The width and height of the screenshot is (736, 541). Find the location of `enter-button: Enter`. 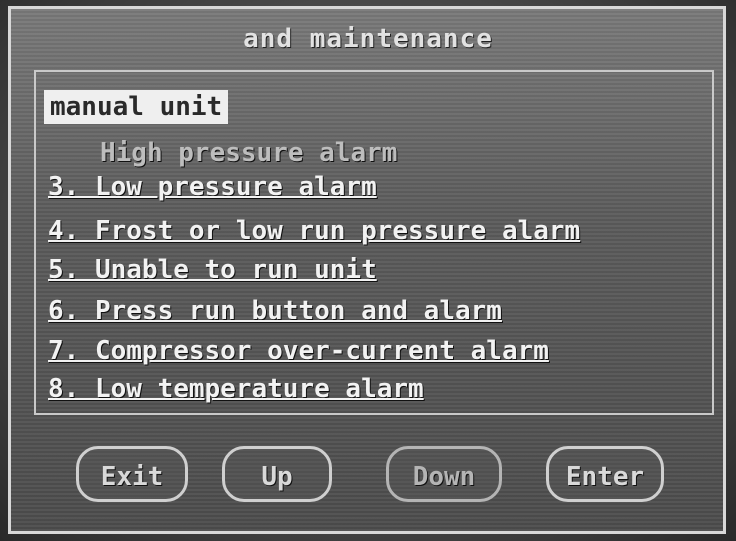

enter-button: Enter is located at coordinates (605, 474).